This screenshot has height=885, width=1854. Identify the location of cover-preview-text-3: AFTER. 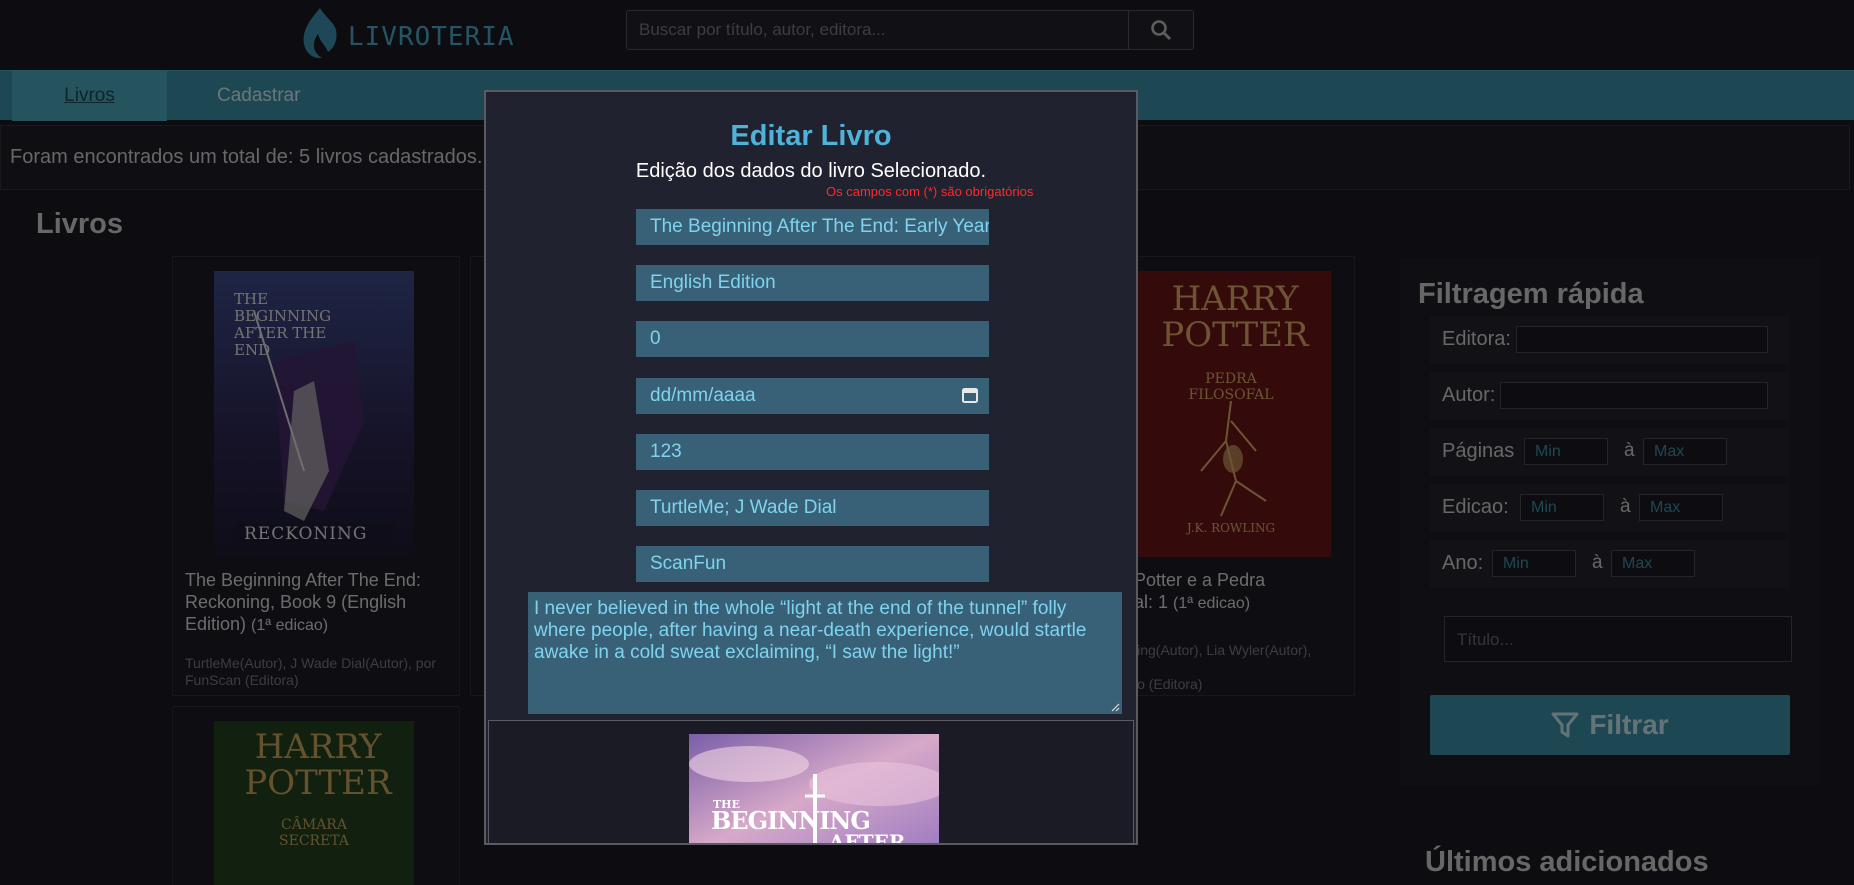
(867, 837).